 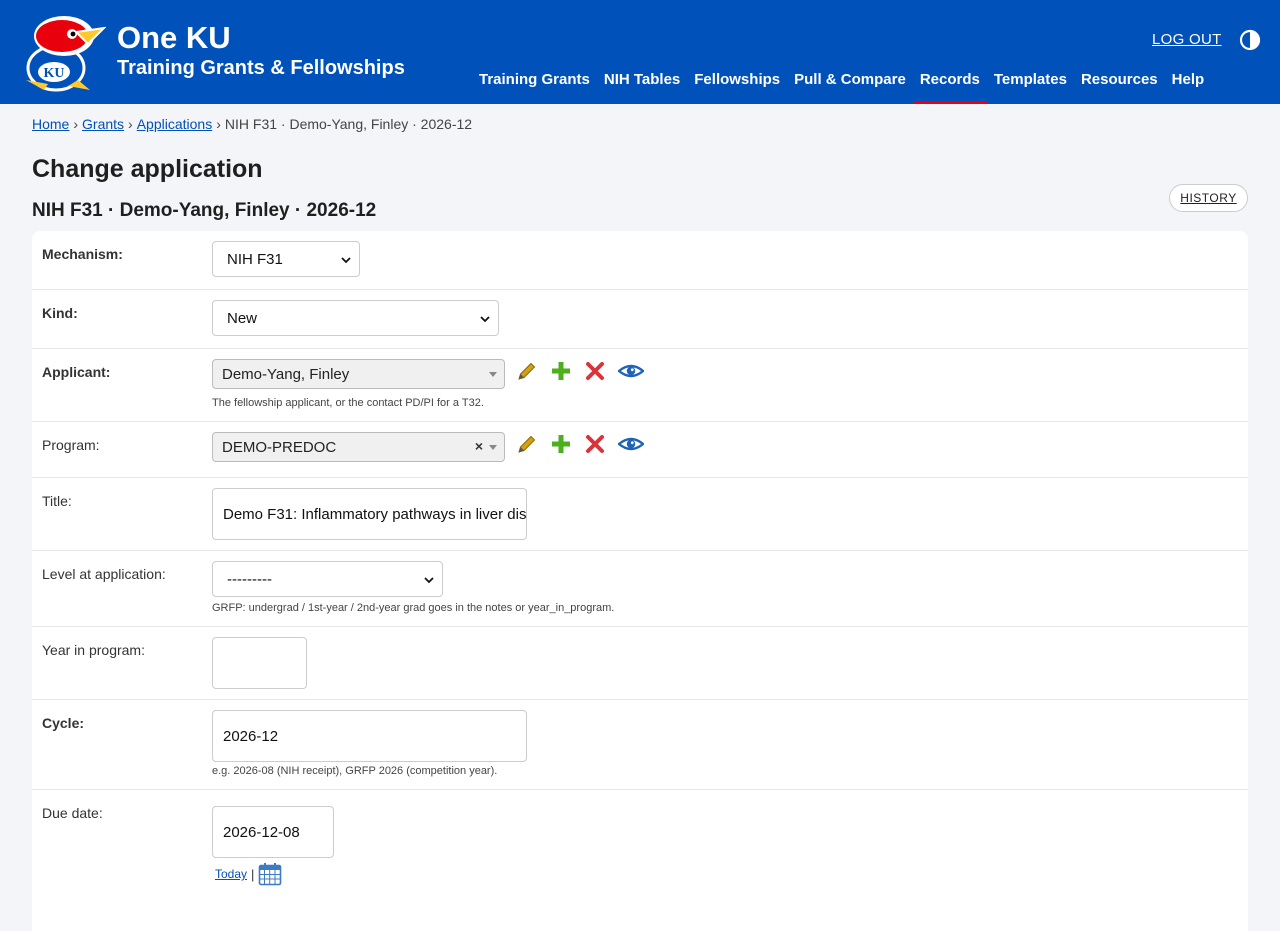 What do you see at coordinates (147, 169) in the screenshot?
I see `page-title: Change application` at bounding box center [147, 169].